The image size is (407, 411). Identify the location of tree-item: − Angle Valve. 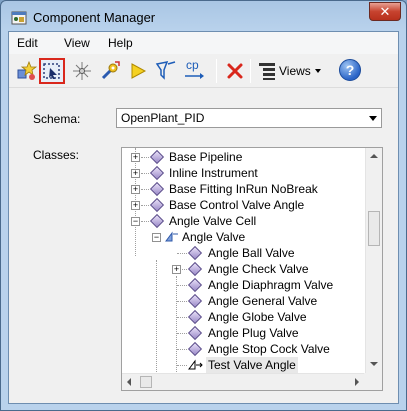
(243, 237).